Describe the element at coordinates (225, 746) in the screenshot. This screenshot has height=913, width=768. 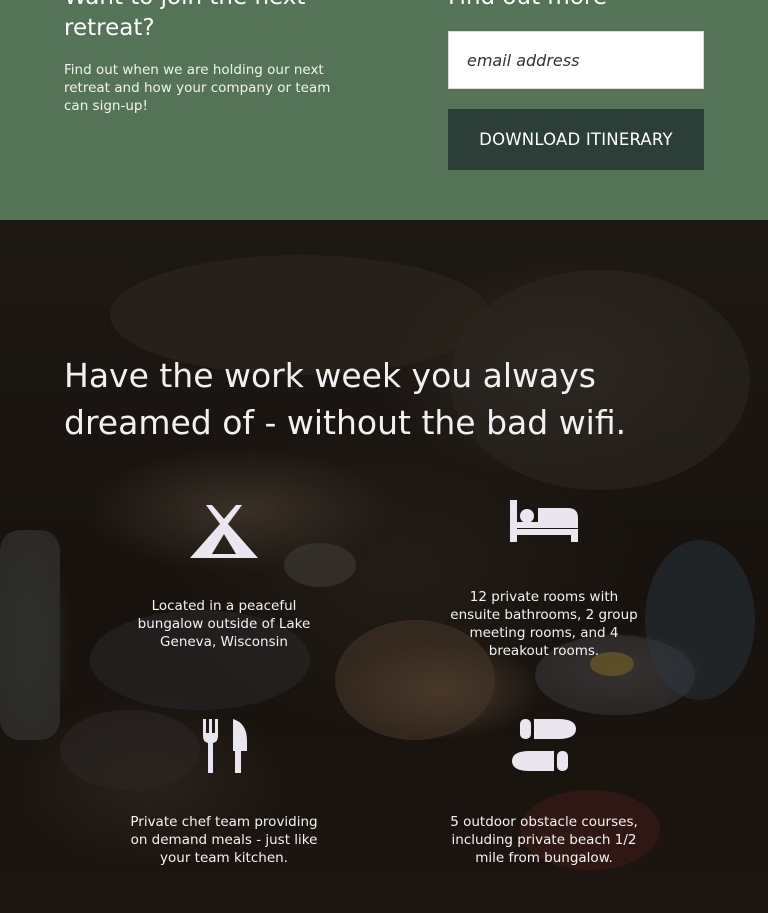
I see `utensils-icon` at that location.